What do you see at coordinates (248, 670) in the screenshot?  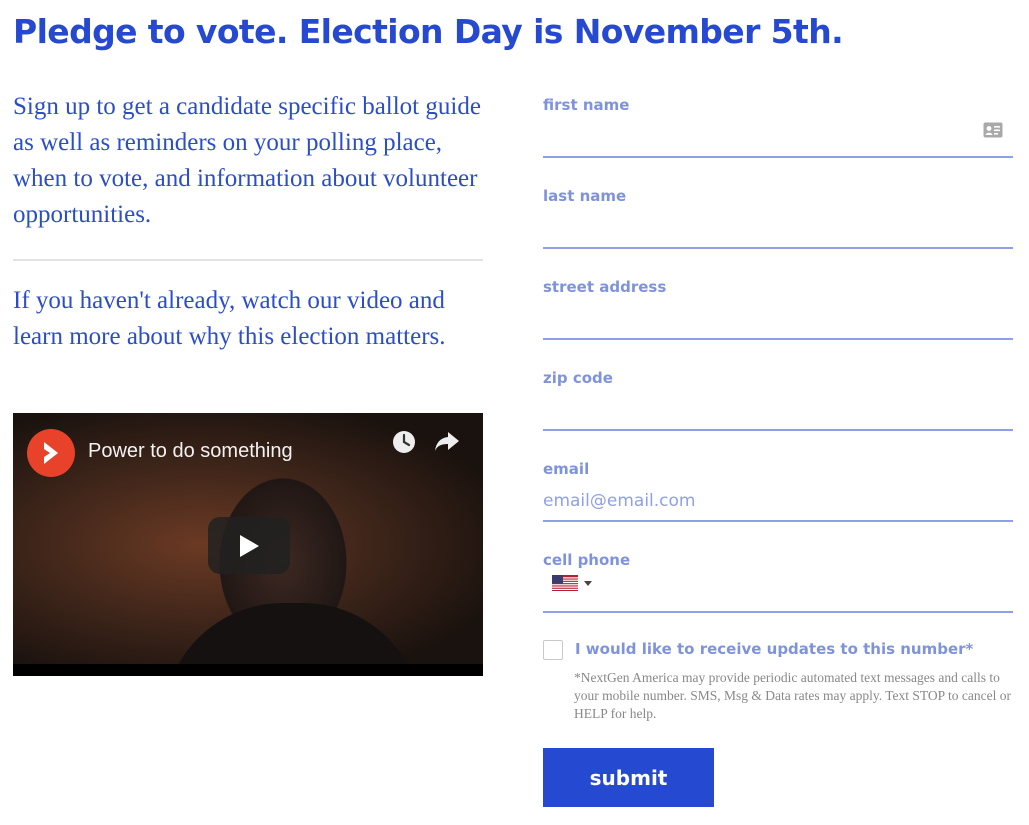 I see `video-letterbox` at bounding box center [248, 670].